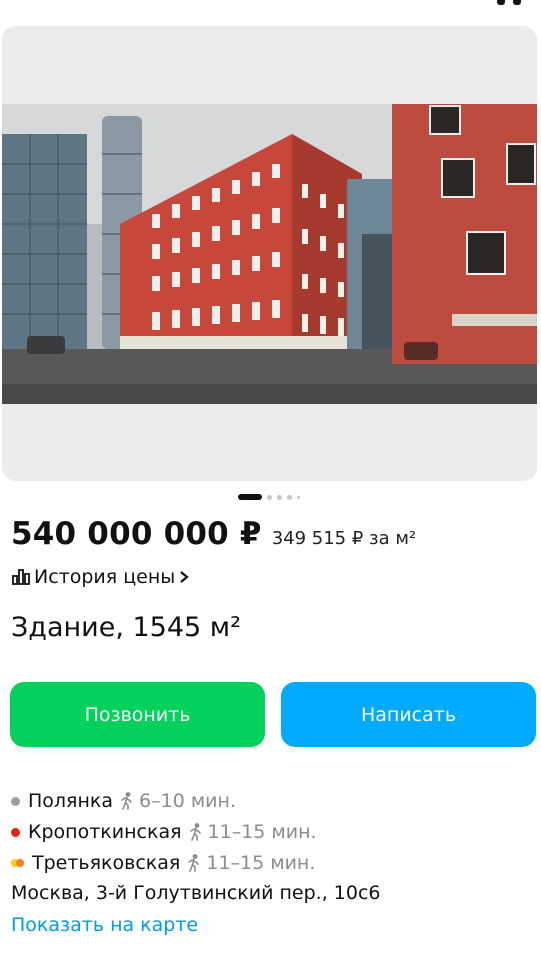  Describe the element at coordinates (196, 893) in the screenshot. I see `address: Москва, 3-й Голутвинский пер., 10с6` at that location.